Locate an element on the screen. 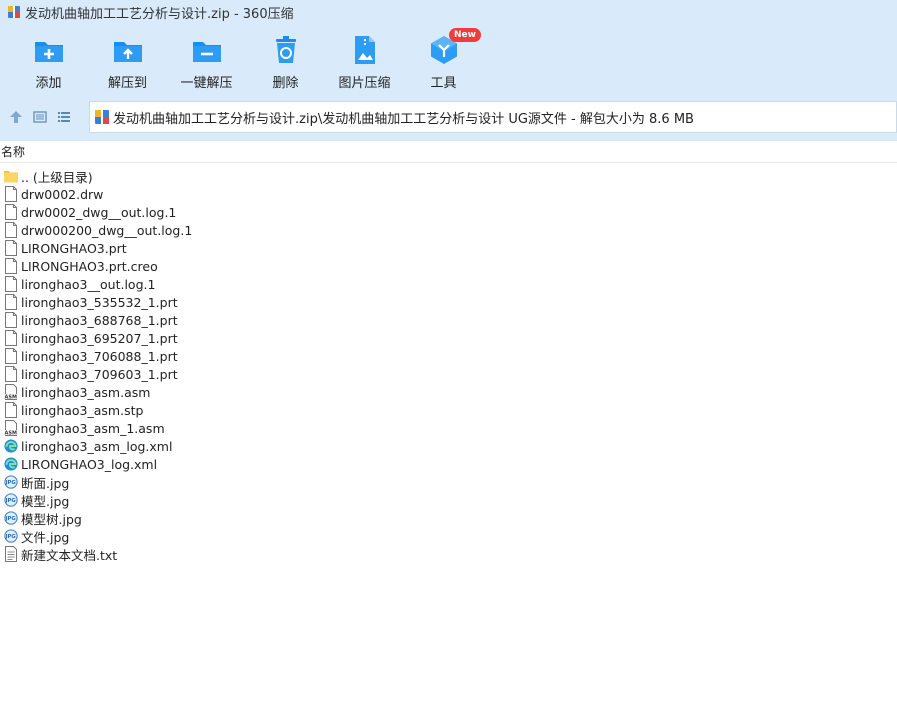  list-view-button is located at coordinates (64, 117).